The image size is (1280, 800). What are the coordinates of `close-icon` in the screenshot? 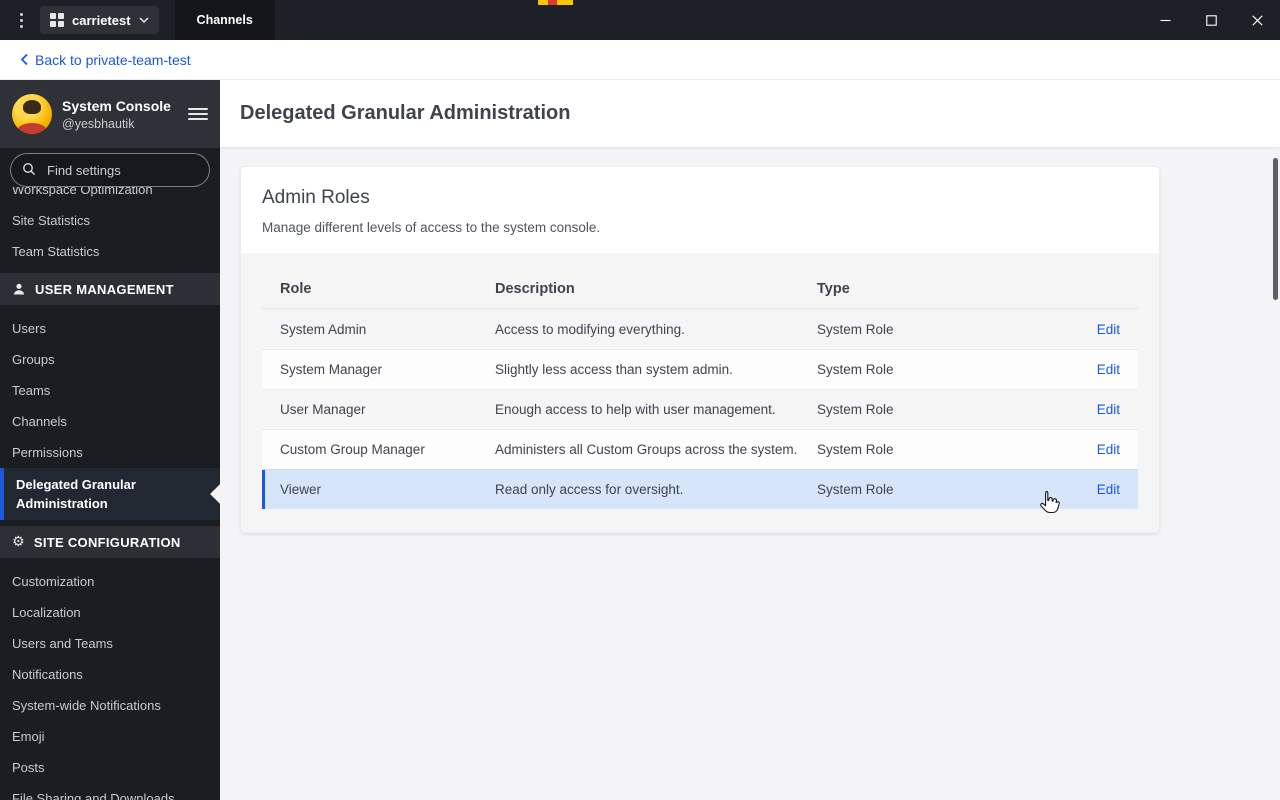 It's located at (1257, 20).